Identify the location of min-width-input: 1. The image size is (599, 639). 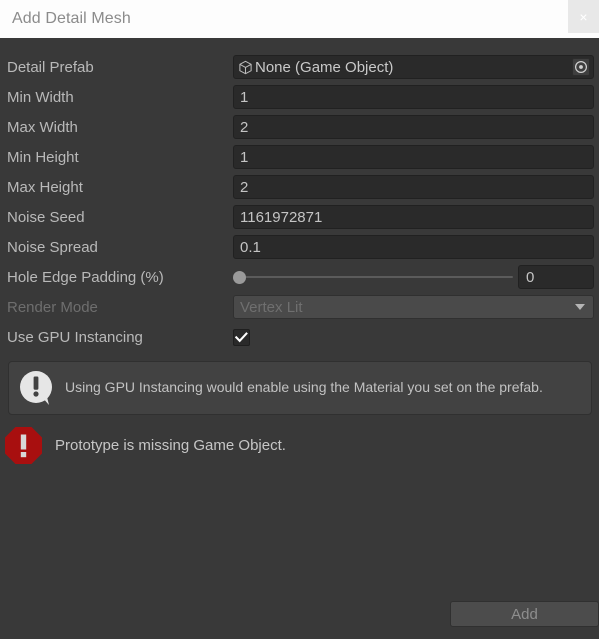
(413, 97).